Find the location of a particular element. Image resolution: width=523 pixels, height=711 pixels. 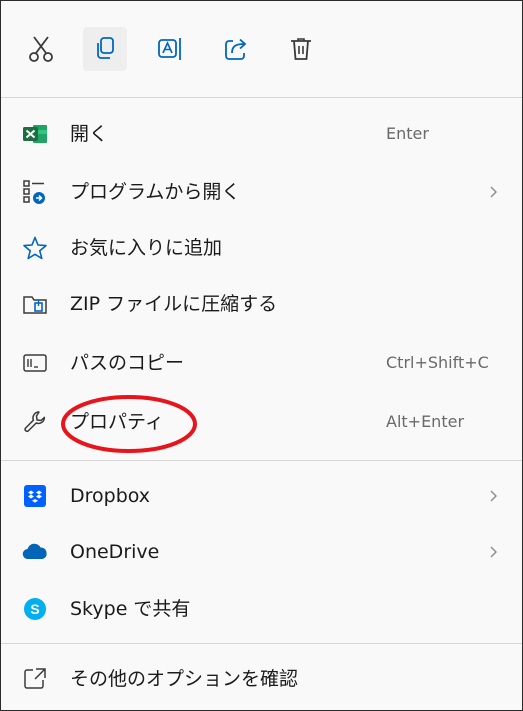

menu-item-label: プログラムから開く is located at coordinates (155, 192).